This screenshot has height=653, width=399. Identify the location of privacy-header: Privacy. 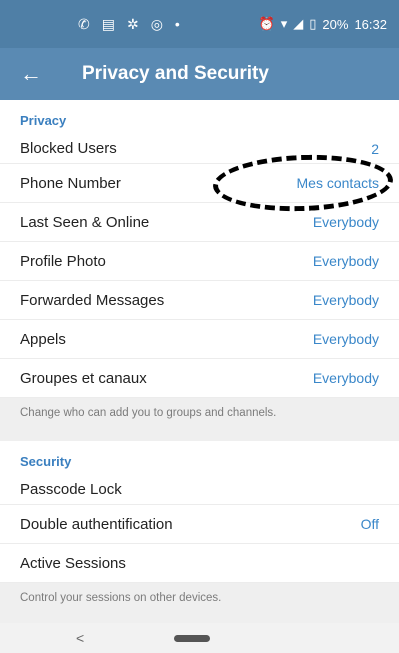
(43, 120).